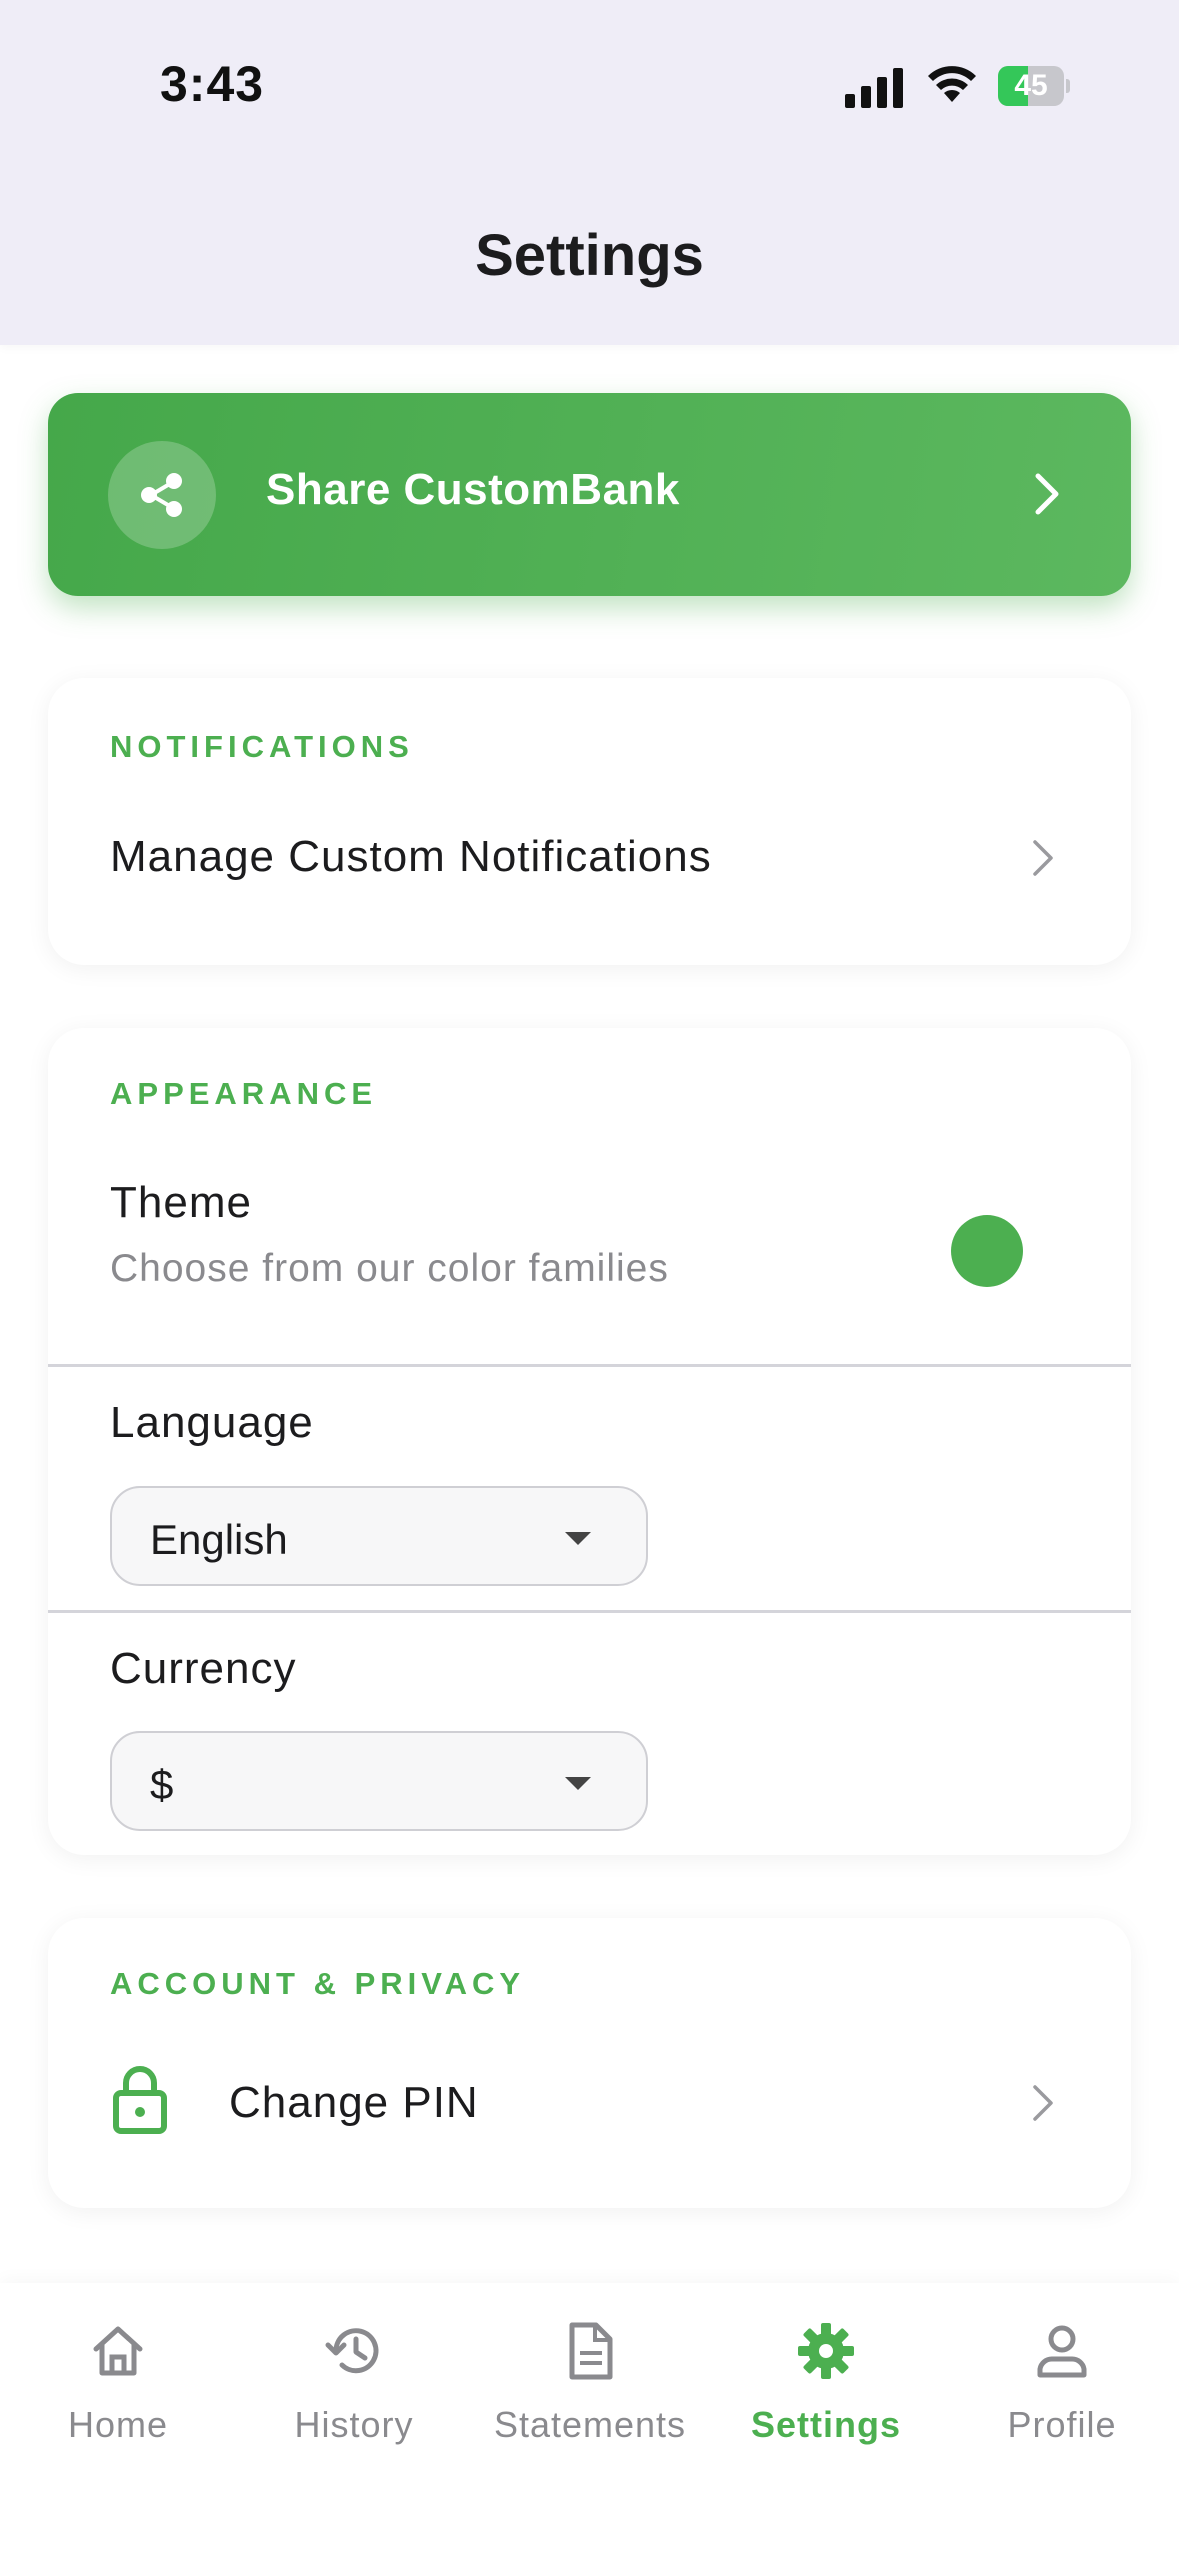  I want to click on battery-icon: 45, so click(1034, 86).